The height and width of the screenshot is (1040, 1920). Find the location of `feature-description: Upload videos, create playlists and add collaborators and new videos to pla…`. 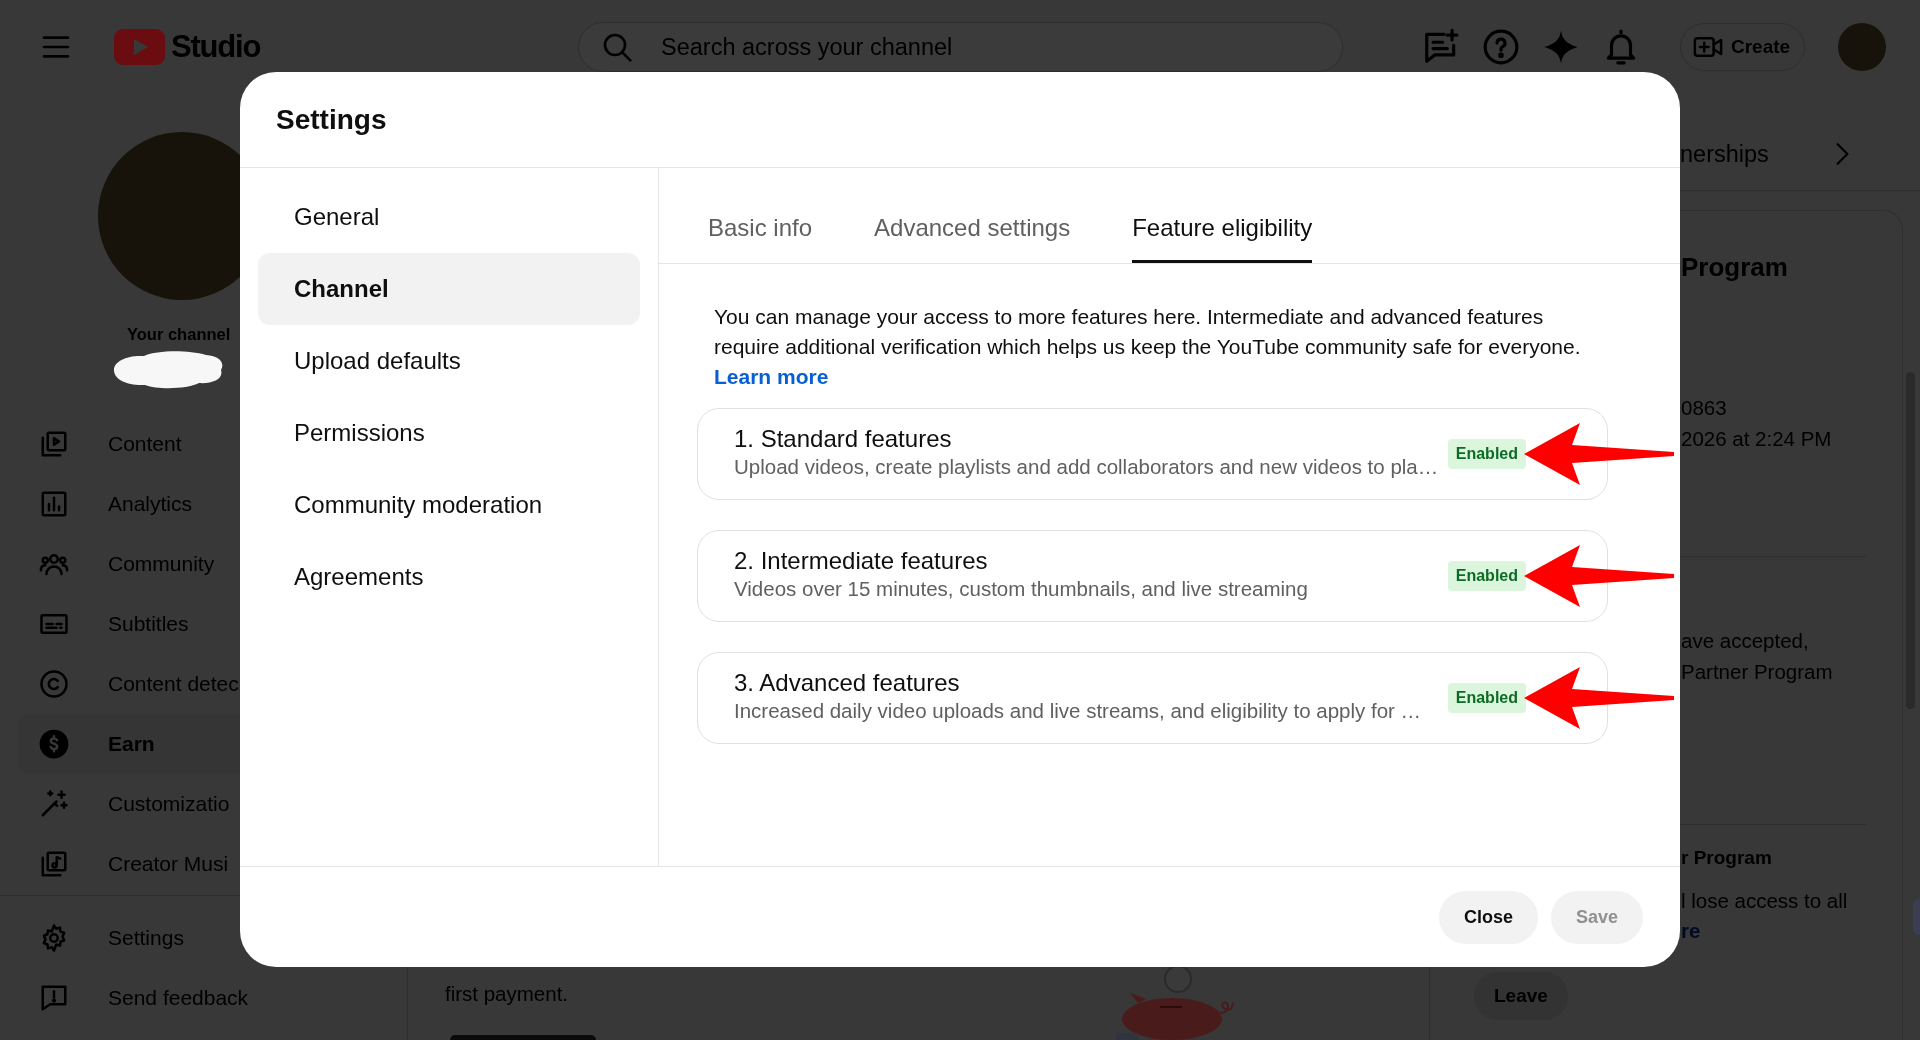

feature-description: Upload videos, create playlists and add collaborators and new videos to pla… is located at coordinates (1086, 466).